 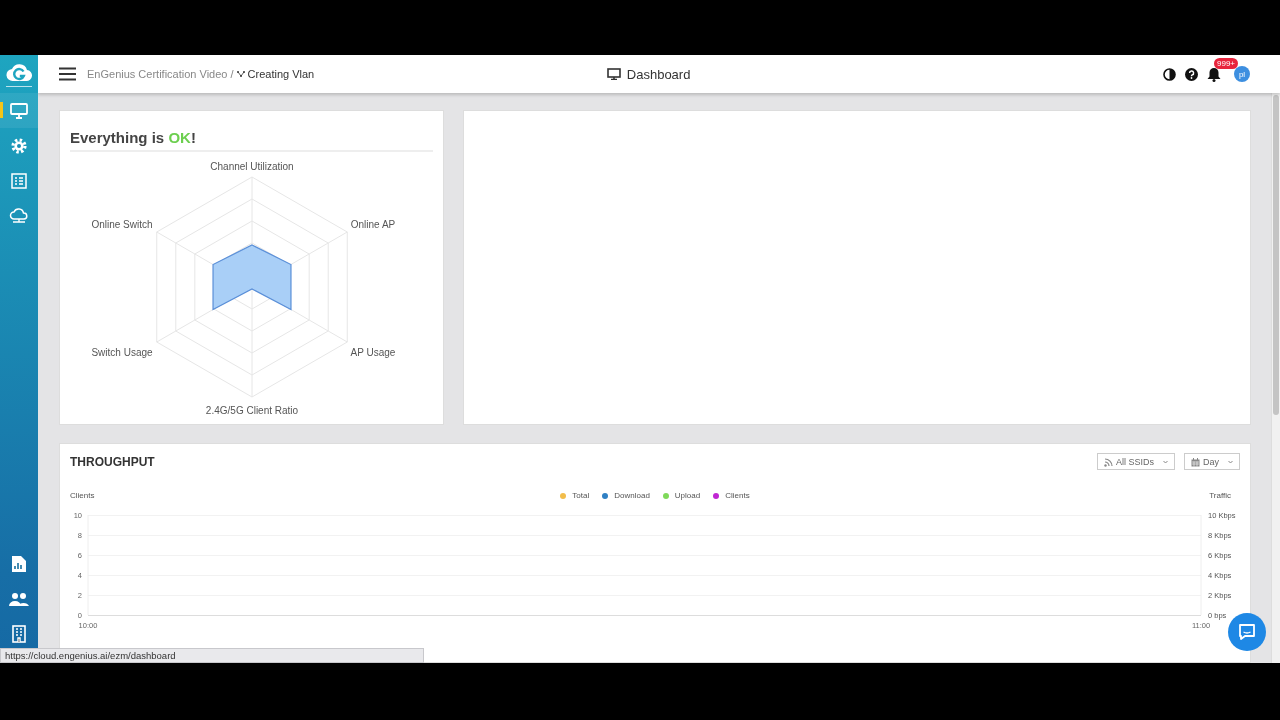 I want to click on chat-button, so click(x=1247, y=632).